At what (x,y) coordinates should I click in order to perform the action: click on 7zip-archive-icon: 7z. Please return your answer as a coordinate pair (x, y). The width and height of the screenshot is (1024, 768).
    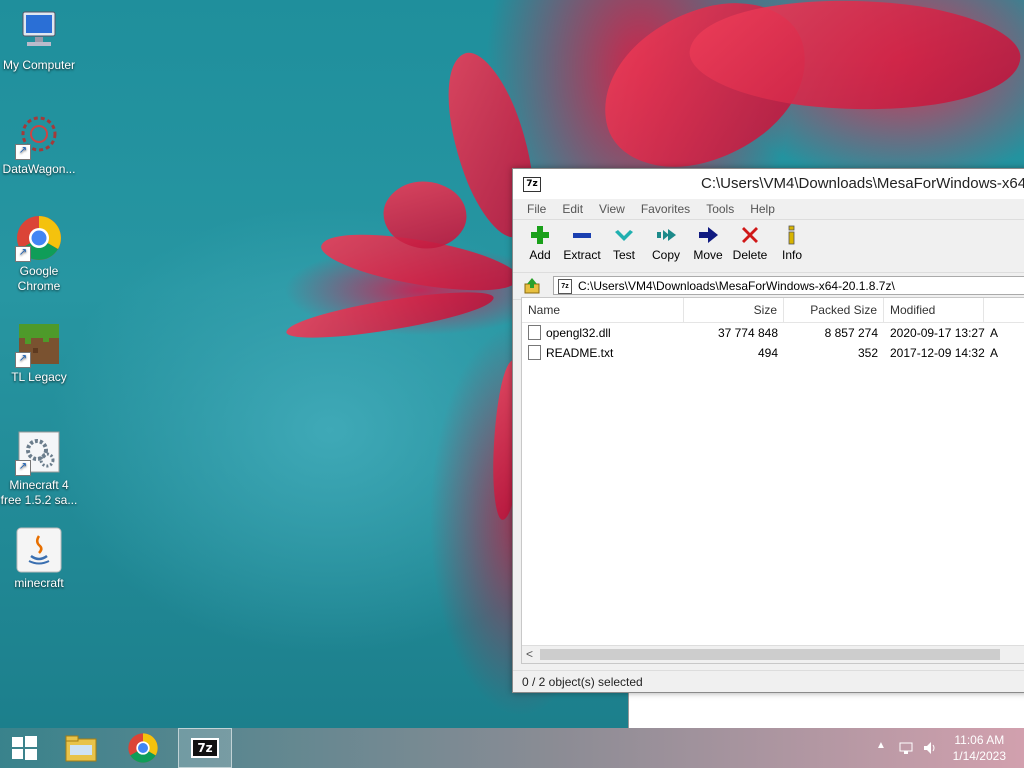
    Looking at the image, I should click on (565, 286).